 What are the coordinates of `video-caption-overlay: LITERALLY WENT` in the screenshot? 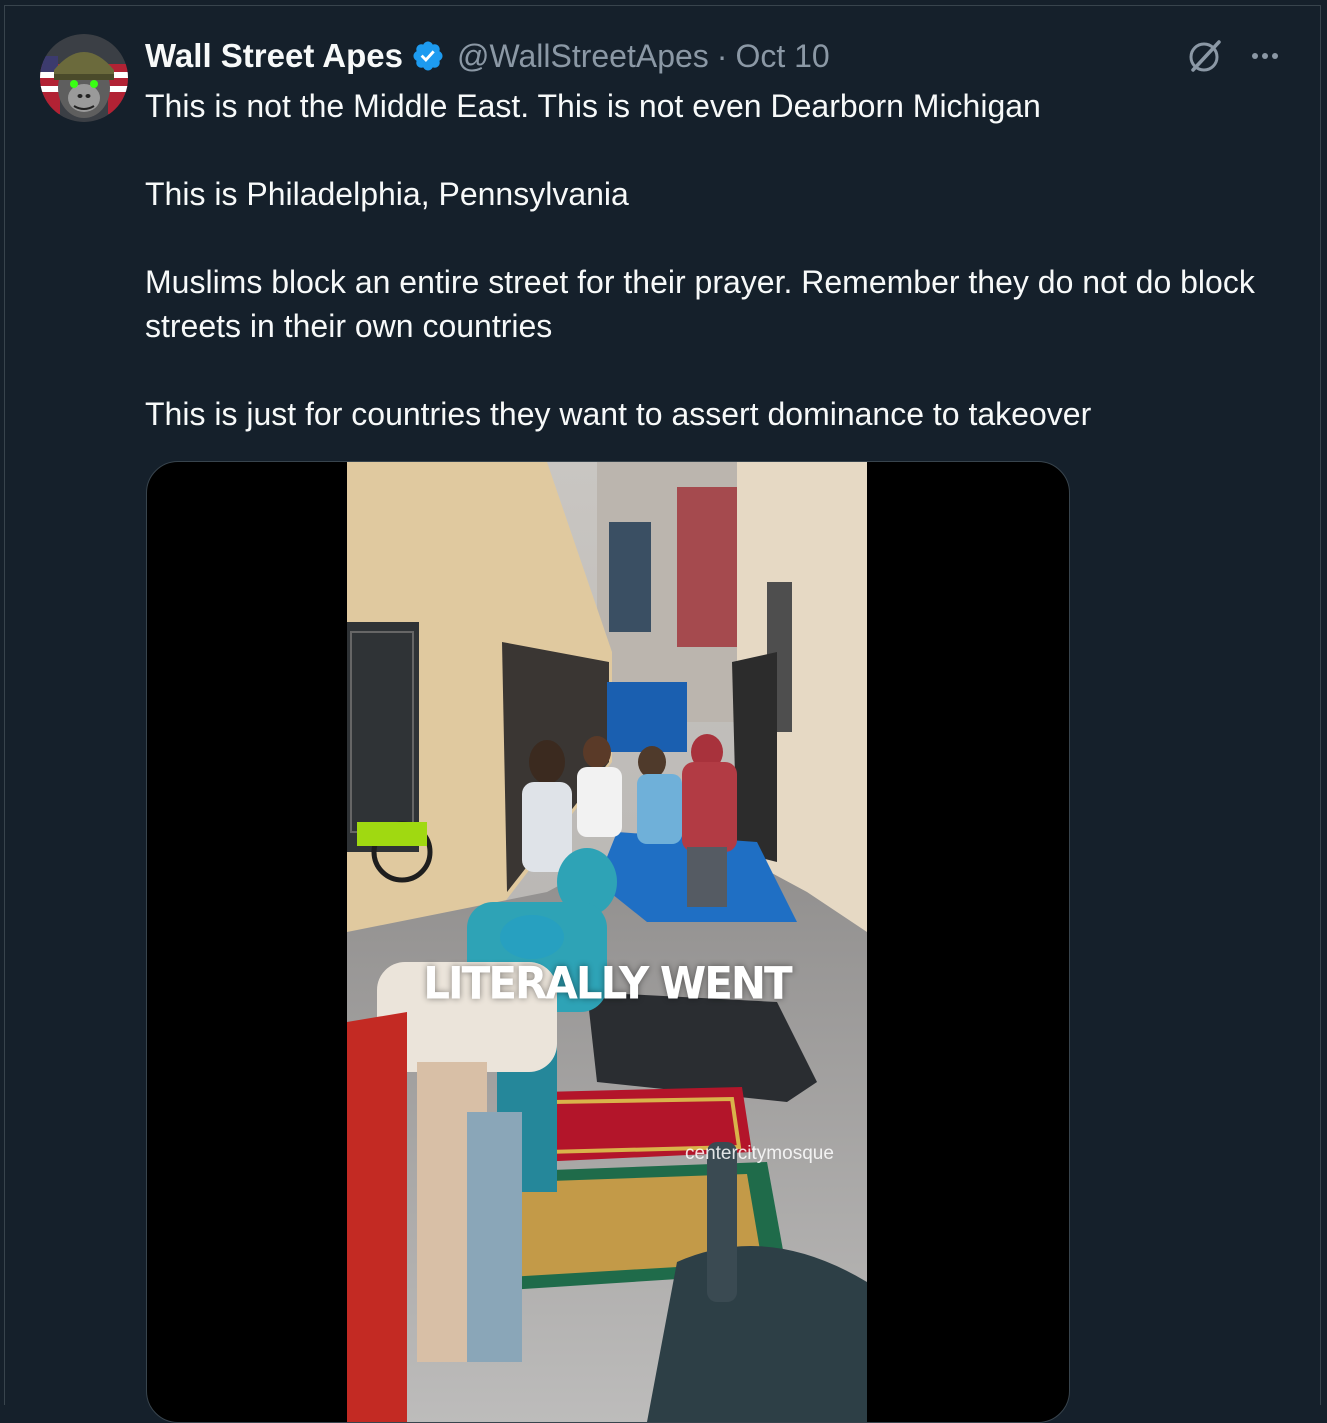 It's located at (607, 983).